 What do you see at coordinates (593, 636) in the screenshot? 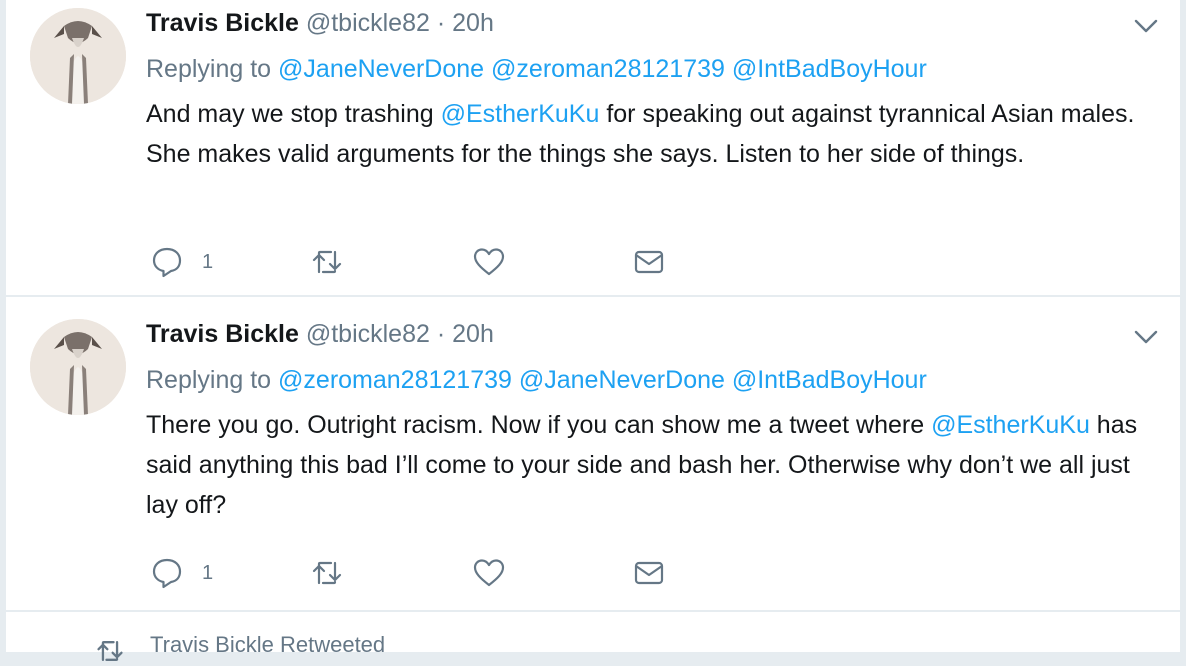
I see `retweet-context: Travis Bickle Retweeted` at bounding box center [593, 636].